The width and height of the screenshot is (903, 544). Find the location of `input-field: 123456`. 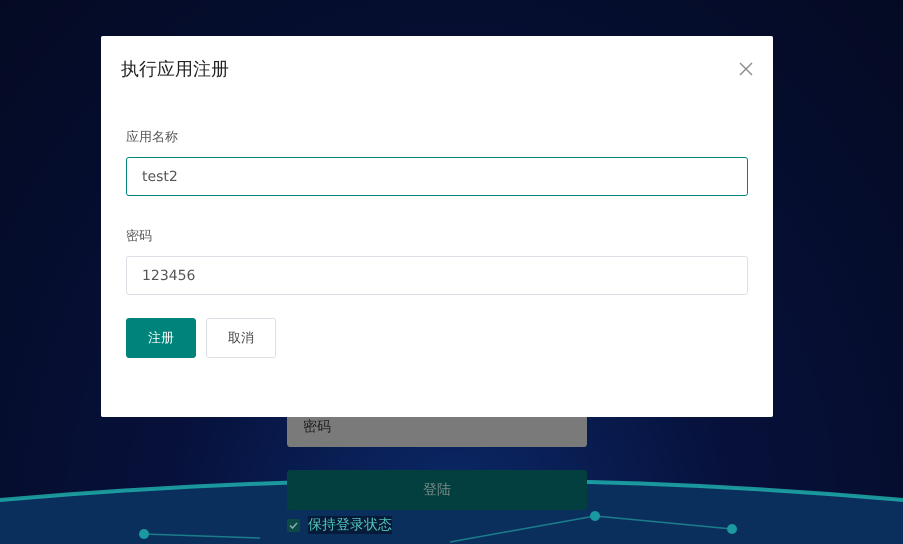

input-field: 123456 is located at coordinates (437, 275).